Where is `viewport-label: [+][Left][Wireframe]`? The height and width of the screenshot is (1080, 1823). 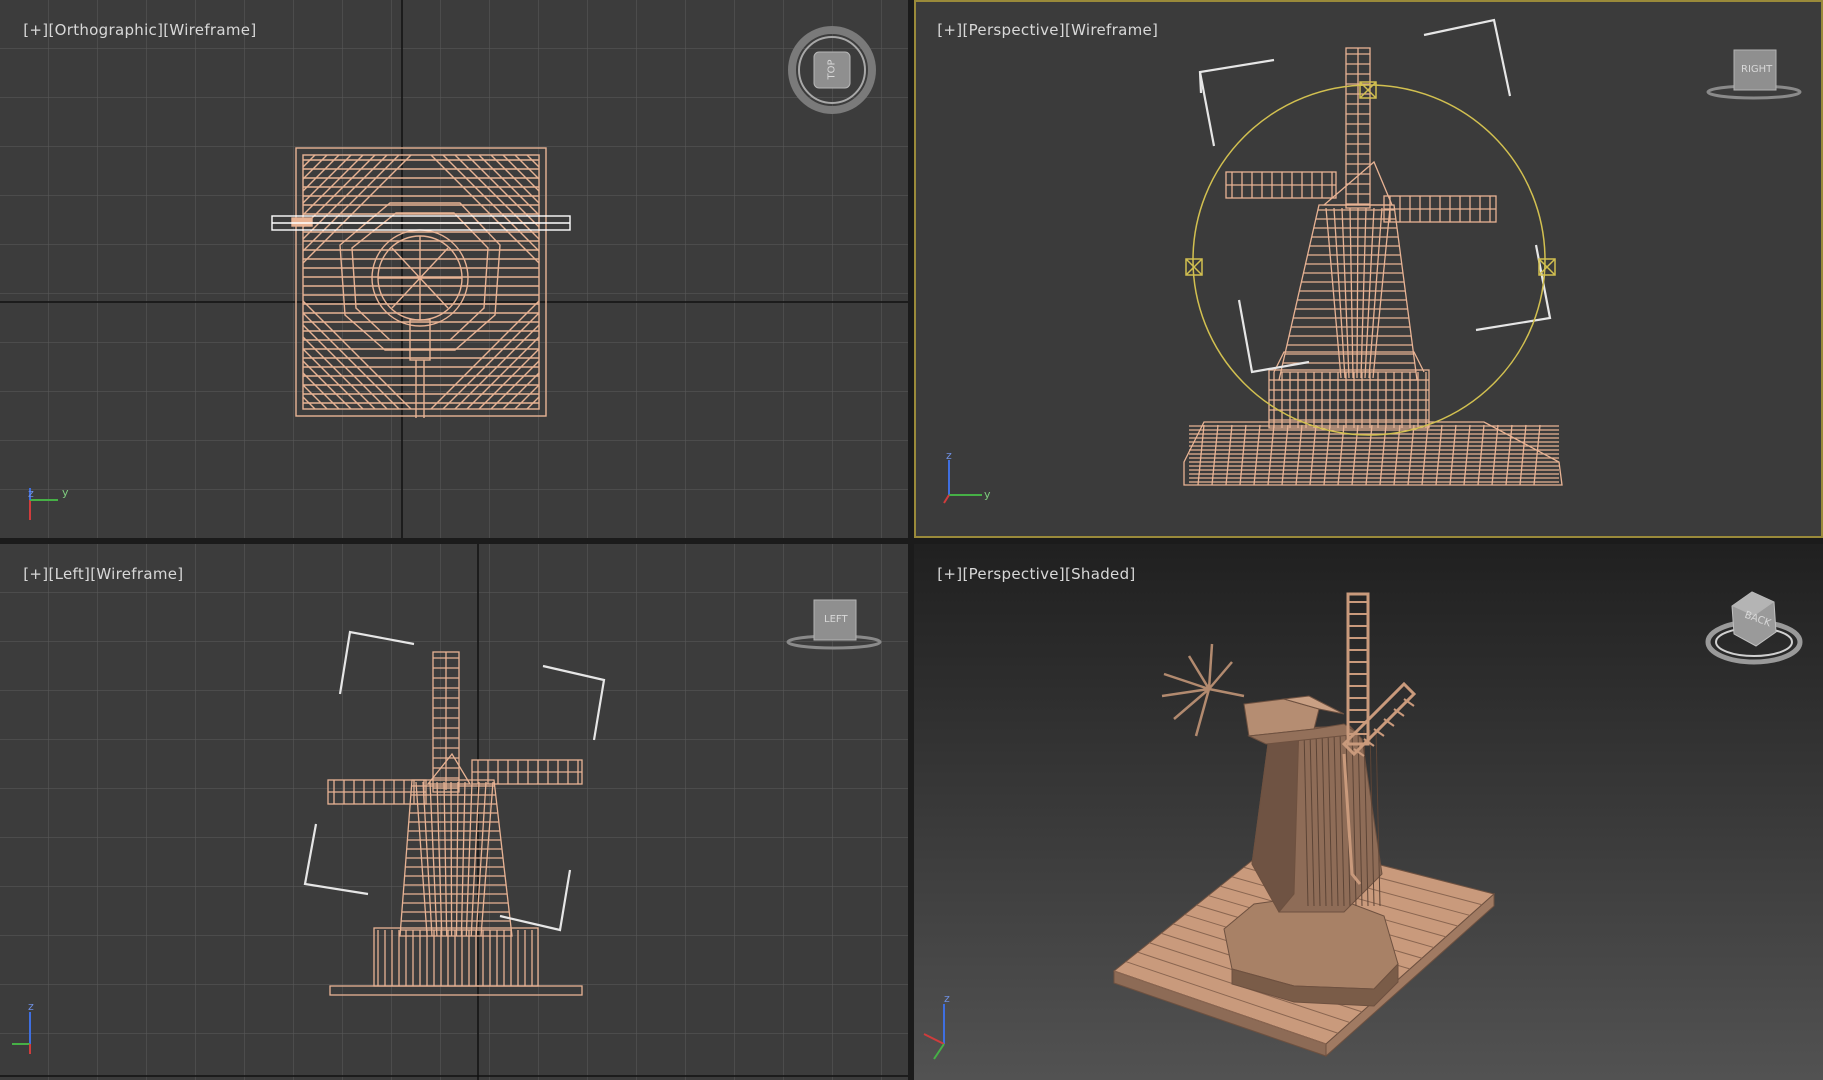 viewport-label: [+][Left][Wireframe] is located at coordinates (93, 574).